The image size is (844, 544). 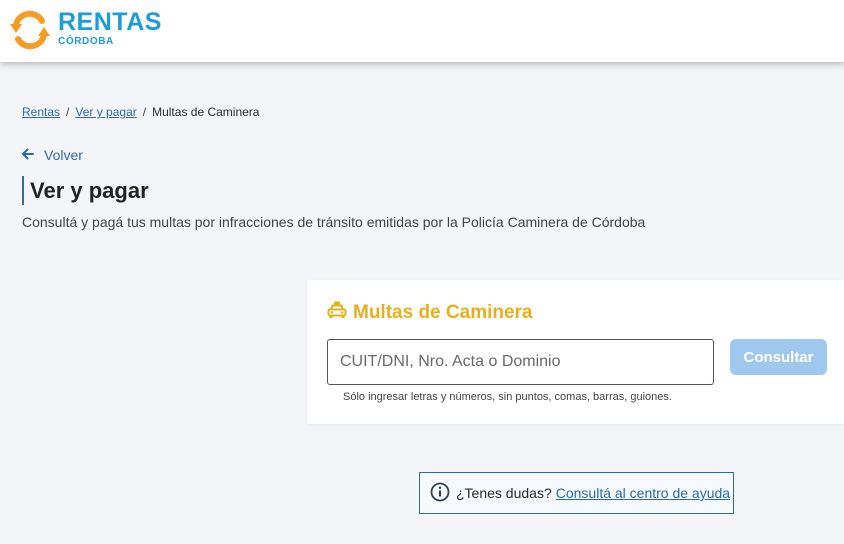 I want to click on consultar-button: Consultar, so click(x=778, y=357).